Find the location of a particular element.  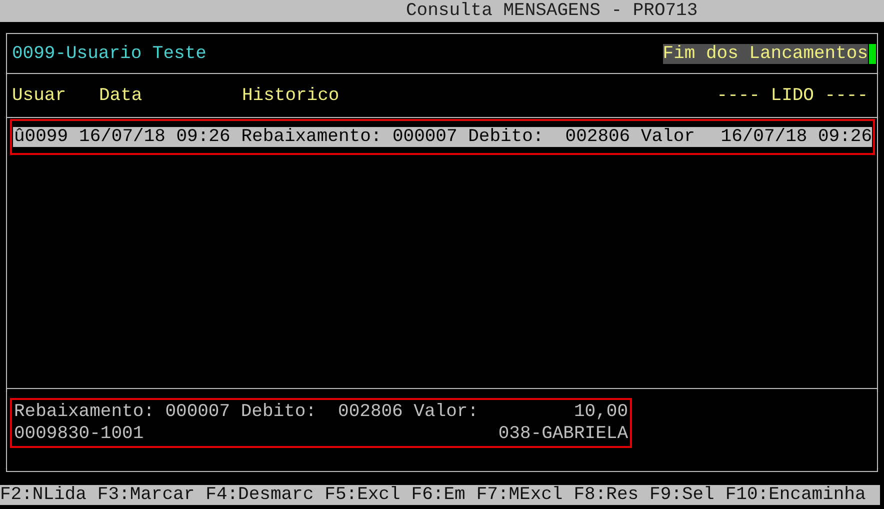

column-header: ---- LIDO ---- is located at coordinates (792, 96).